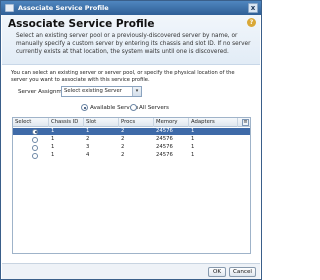 The image size is (320, 280). I want to click on cell-slot: 3, so click(88, 147).